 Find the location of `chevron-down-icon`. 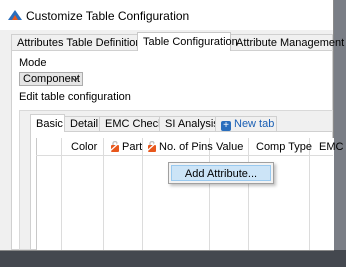

chevron-down-icon is located at coordinates (75, 79).